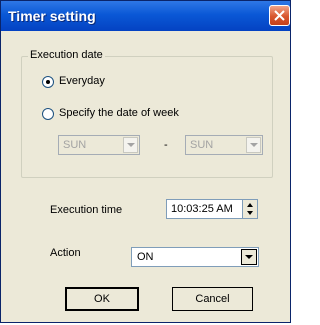 The height and width of the screenshot is (325, 320). What do you see at coordinates (145, 16) in the screenshot?
I see `title-bar: Timer setting` at bounding box center [145, 16].